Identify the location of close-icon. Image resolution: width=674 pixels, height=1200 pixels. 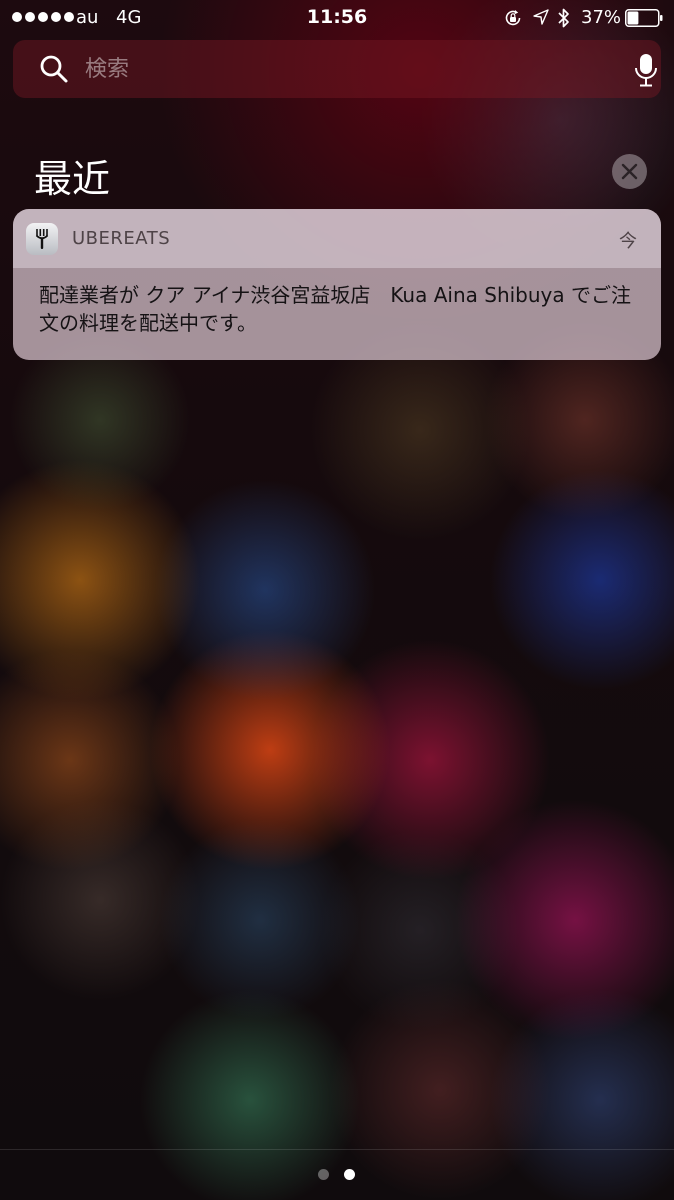
(629, 171).